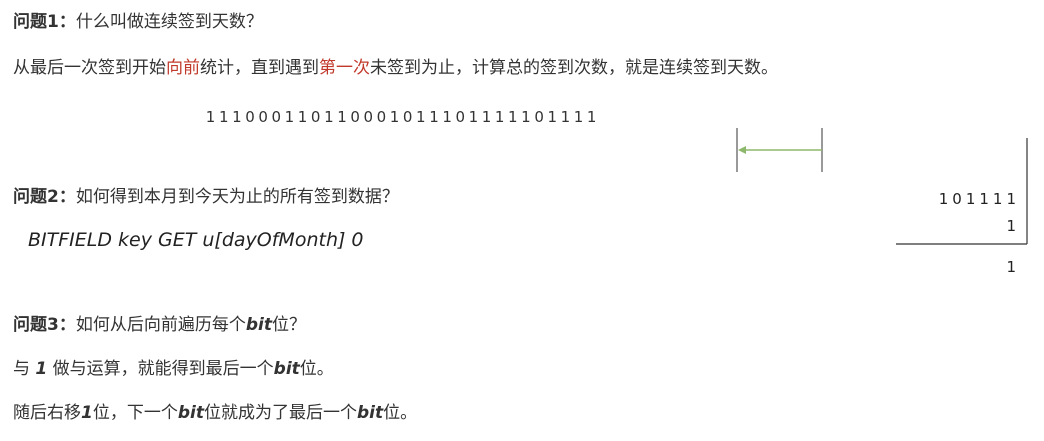  I want to click on question-1-text: 什么叫做连续签到天数？, so click(169, 22).